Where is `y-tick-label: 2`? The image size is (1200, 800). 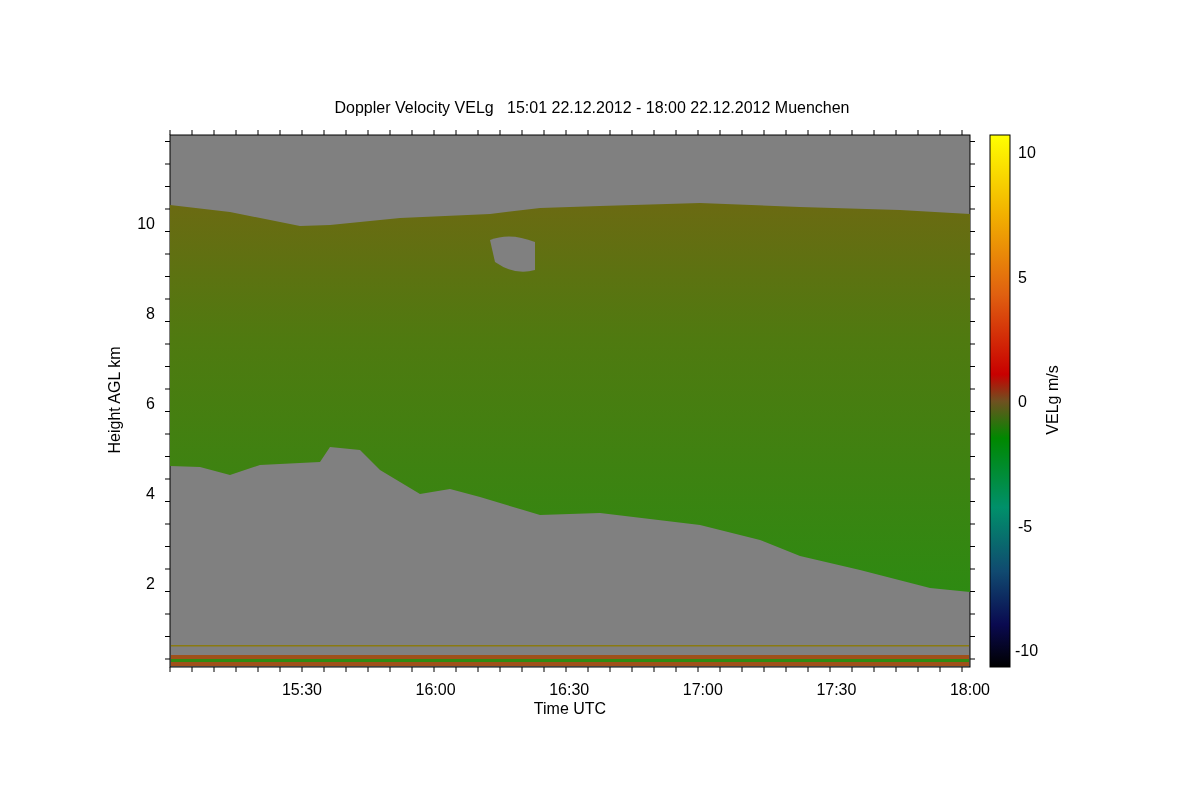 y-tick-label: 2 is located at coordinates (150, 583).